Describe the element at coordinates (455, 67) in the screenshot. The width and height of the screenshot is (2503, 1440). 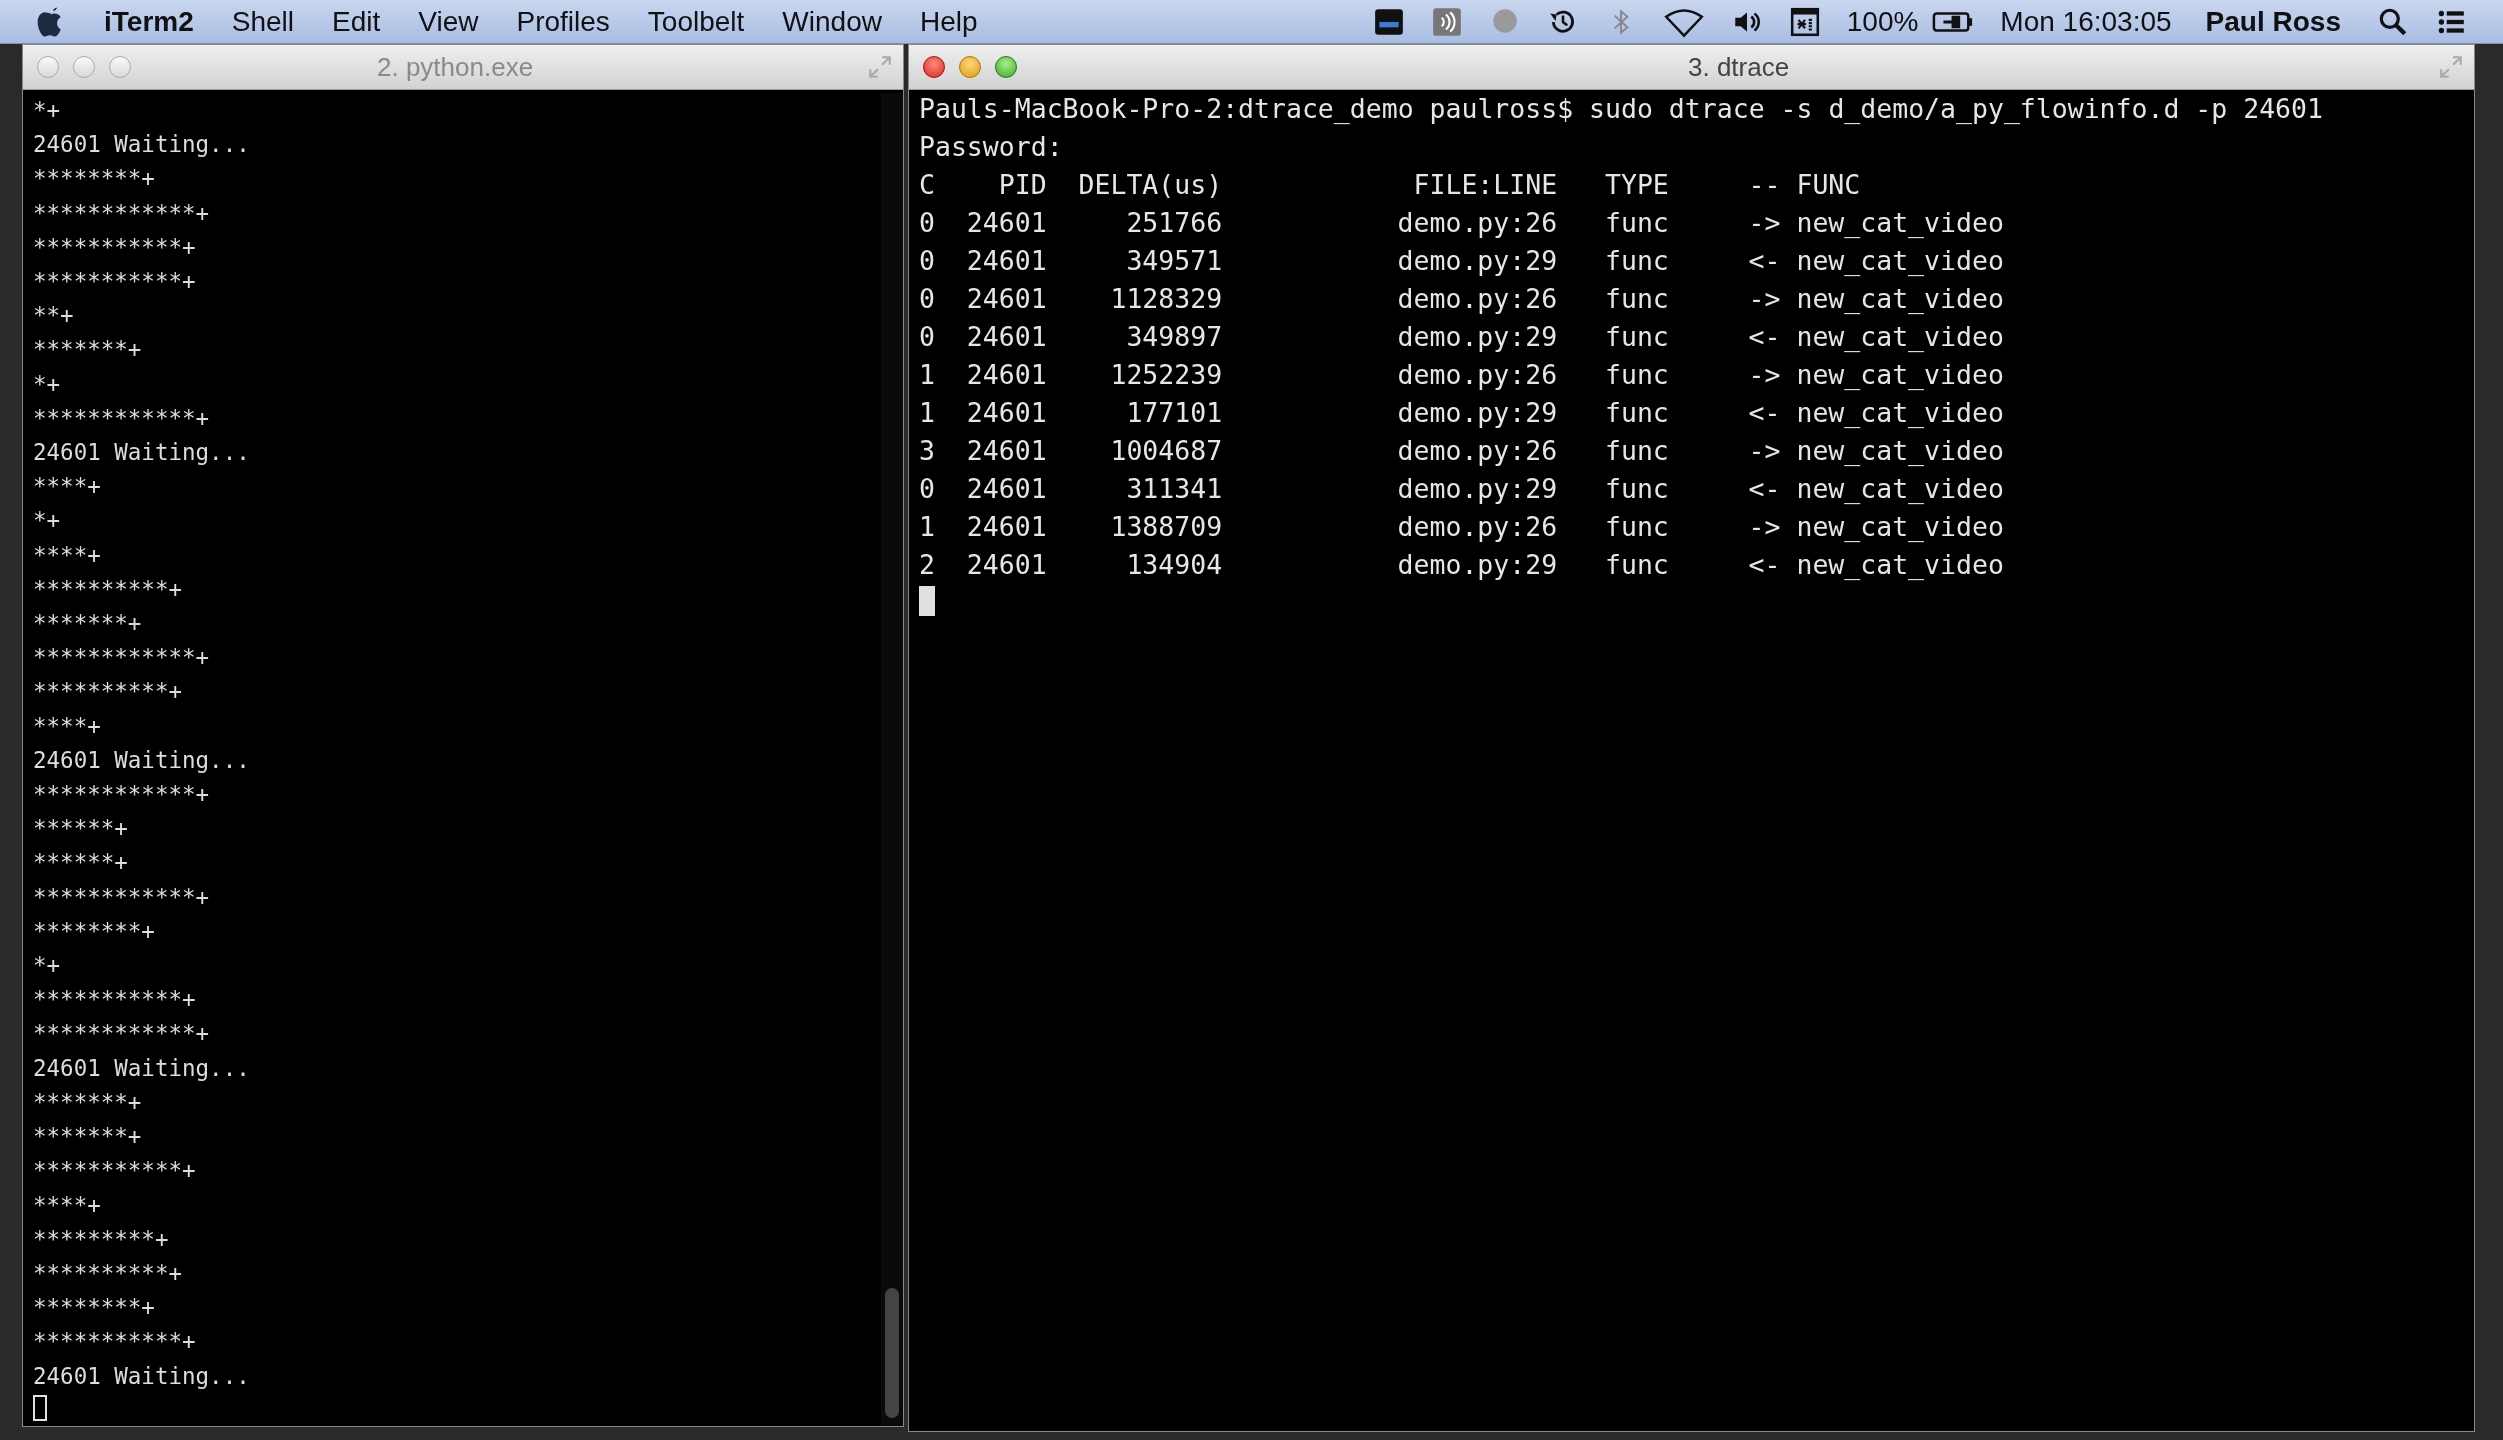
I see `window-title: 2. python.exe` at that location.